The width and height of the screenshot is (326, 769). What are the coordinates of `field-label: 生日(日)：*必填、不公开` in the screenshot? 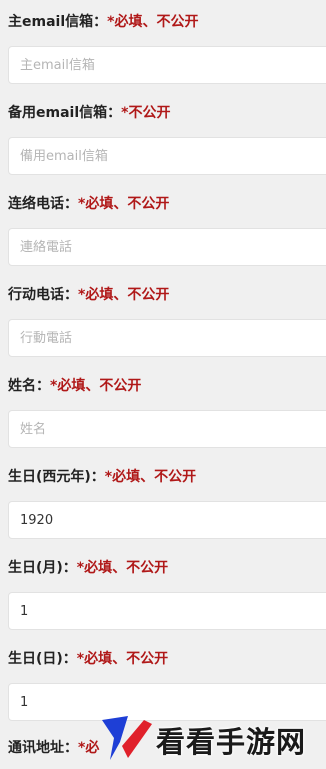 It's located at (88, 659).